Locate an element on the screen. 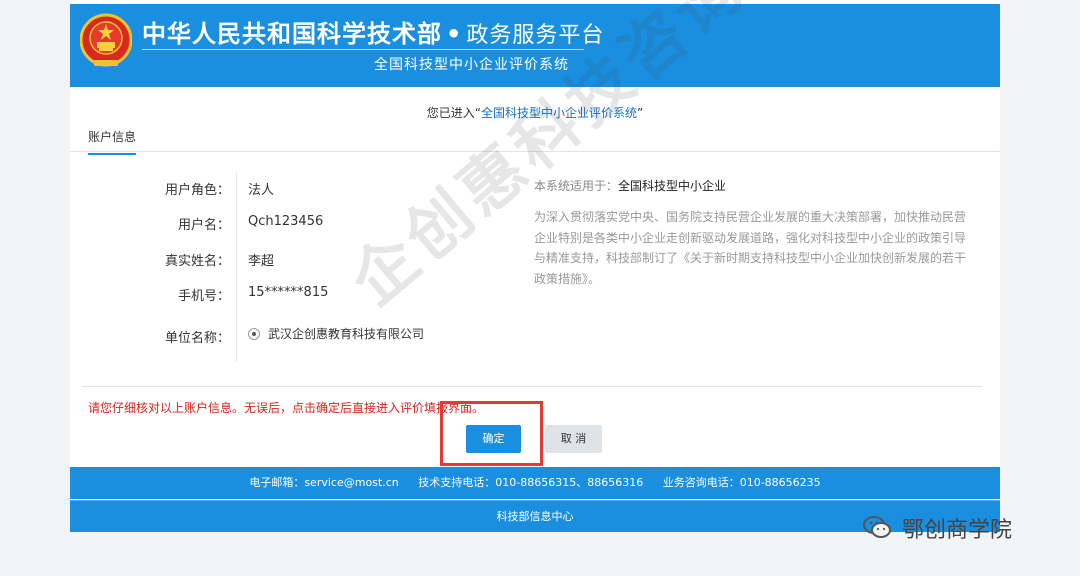 This screenshot has width=1080, height=576. phone-value: 15******815 is located at coordinates (288, 292).